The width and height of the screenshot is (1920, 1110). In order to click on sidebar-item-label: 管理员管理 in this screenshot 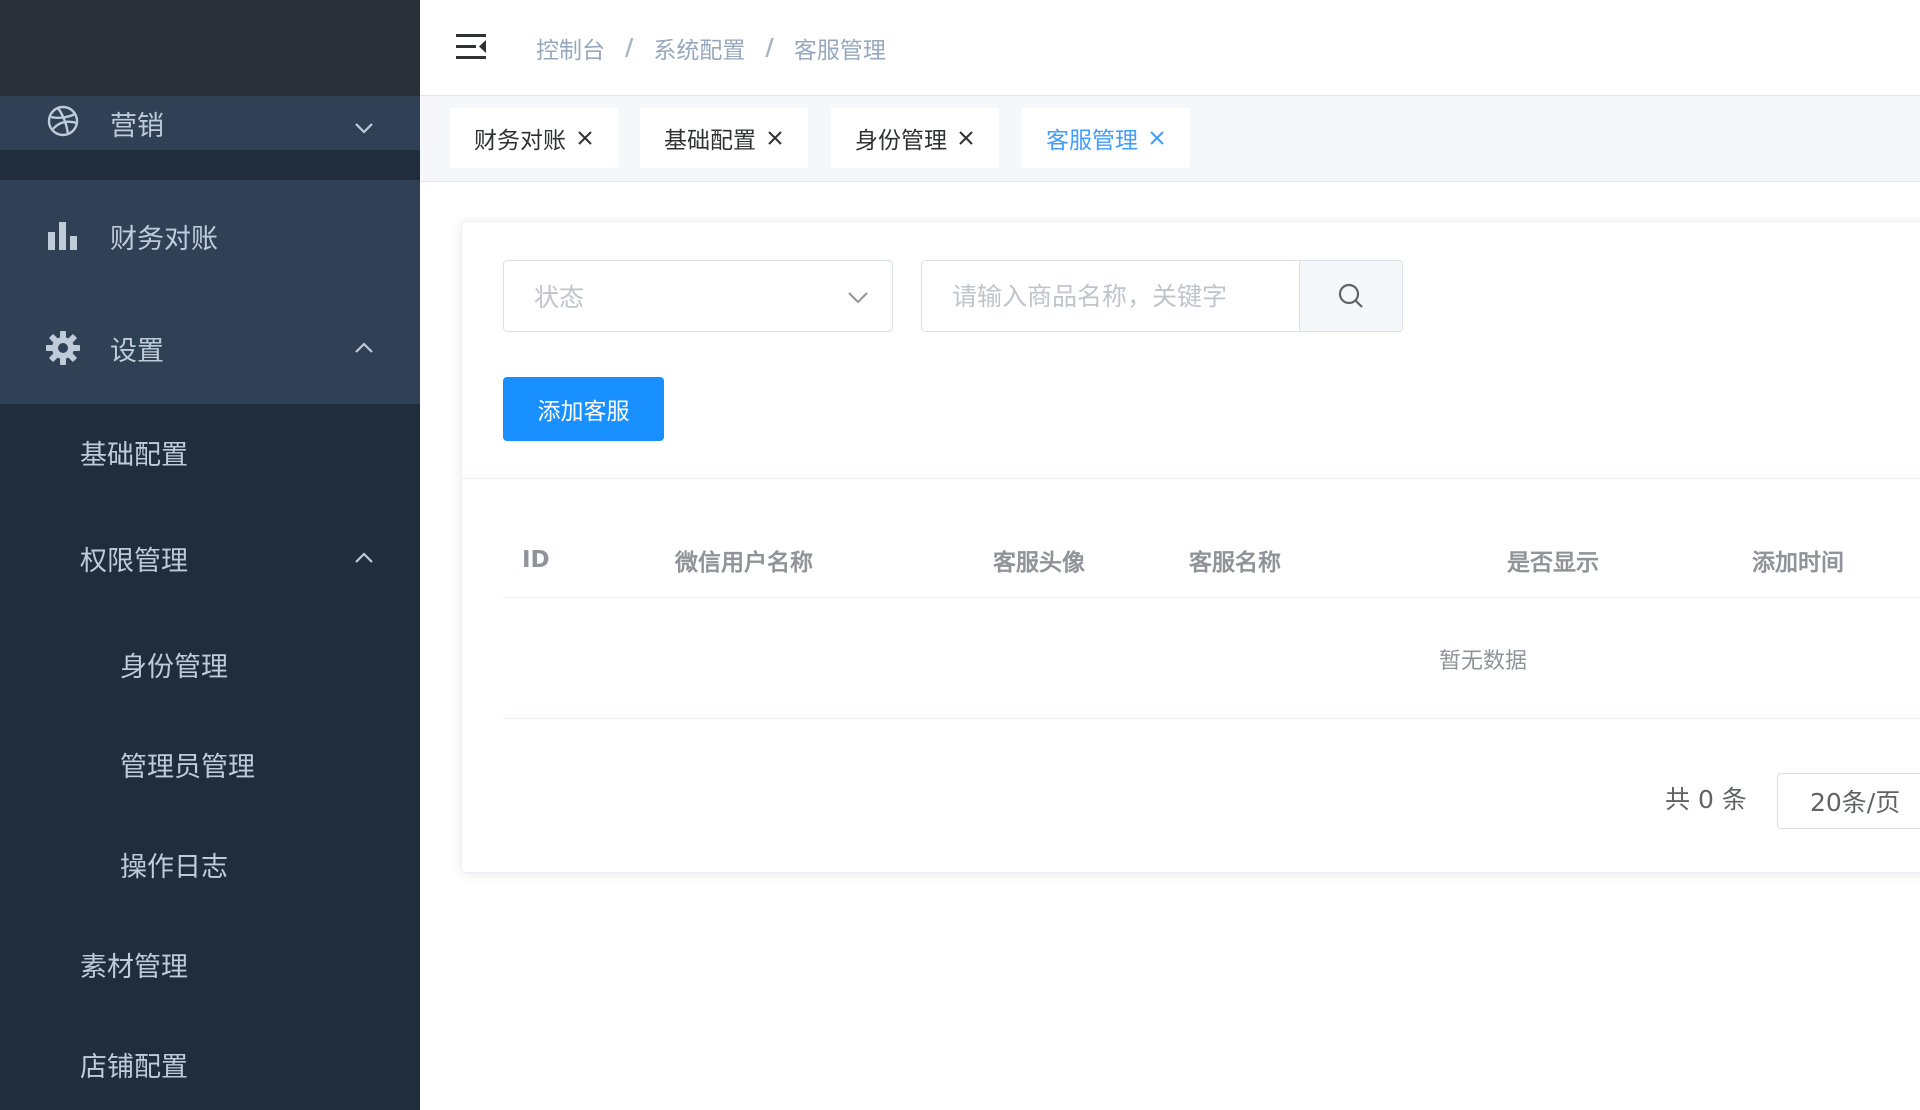, I will do `click(187, 767)`.